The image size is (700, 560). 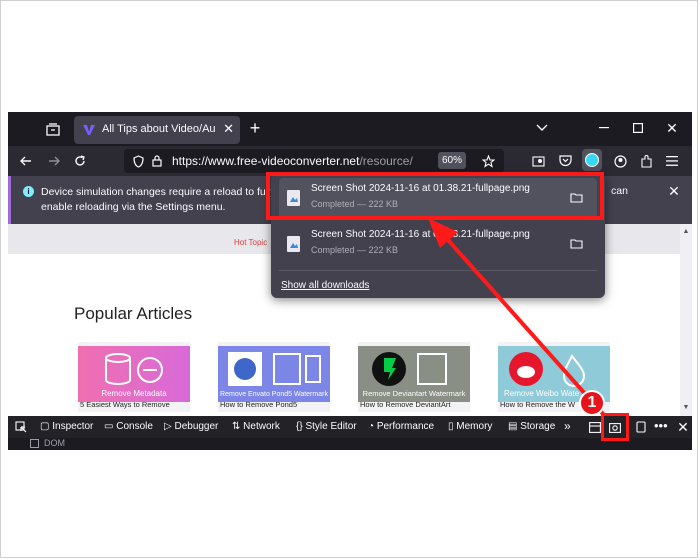 What do you see at coordinates (409, 369) in the screenshot?
I see `deviantart-logo-icon` at bounding box center [409, 369].